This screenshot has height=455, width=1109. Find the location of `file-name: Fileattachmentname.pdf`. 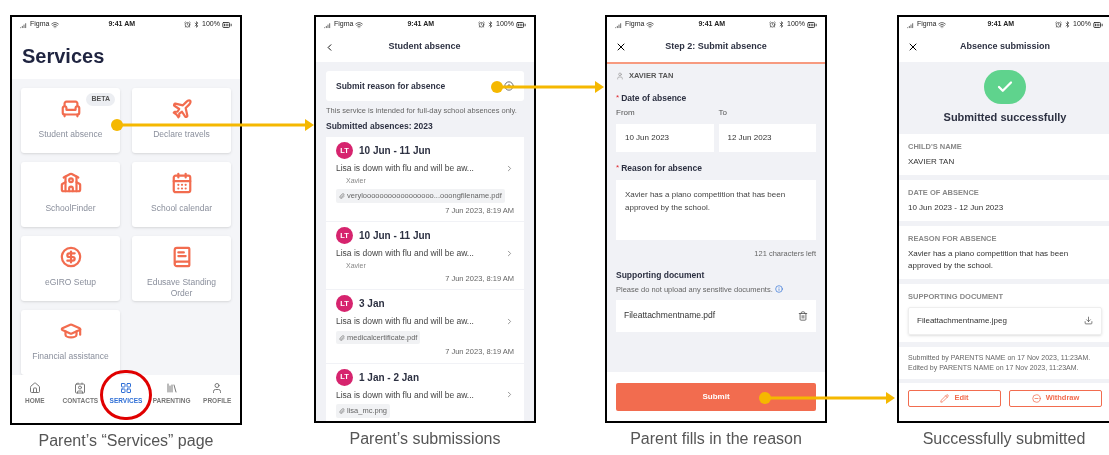

file-name: Fileattachmentname.pdf is located at coordinates (670, 316).